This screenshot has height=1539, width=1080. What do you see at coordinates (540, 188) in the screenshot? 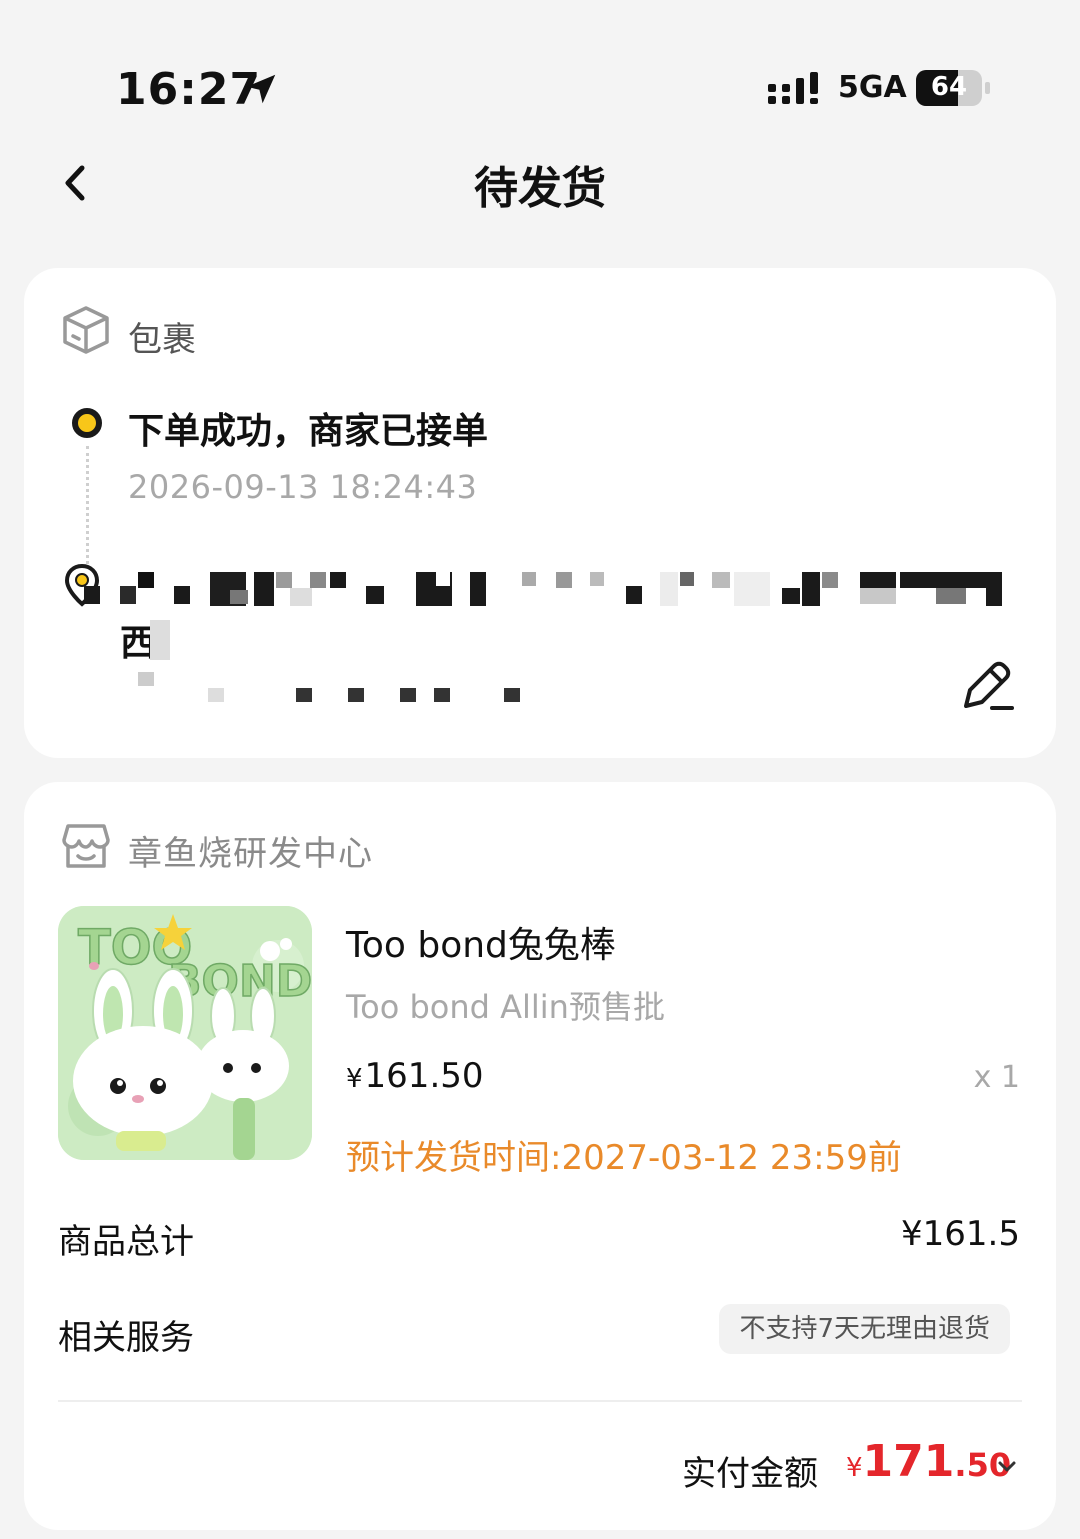
I see `page-title: 待发货` at bounding box center [540, 188].